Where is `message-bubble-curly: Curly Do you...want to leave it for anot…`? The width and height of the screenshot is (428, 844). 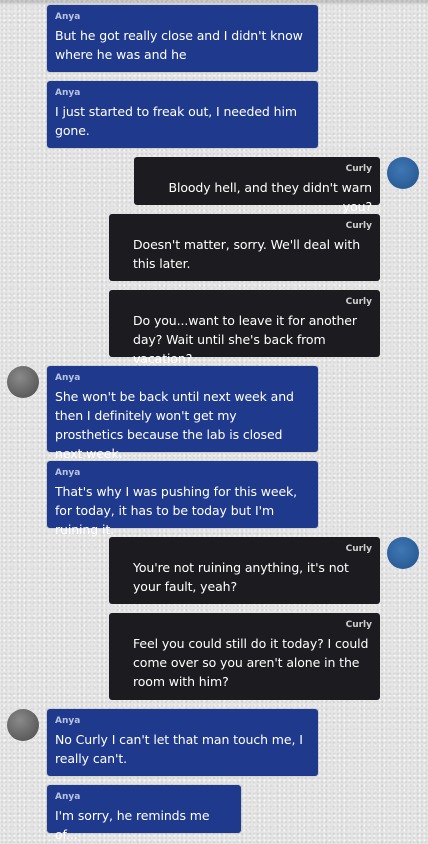
message-bubble-curly: Curly Do you...want to leave it for anot… is located at coordinates (244, 328).